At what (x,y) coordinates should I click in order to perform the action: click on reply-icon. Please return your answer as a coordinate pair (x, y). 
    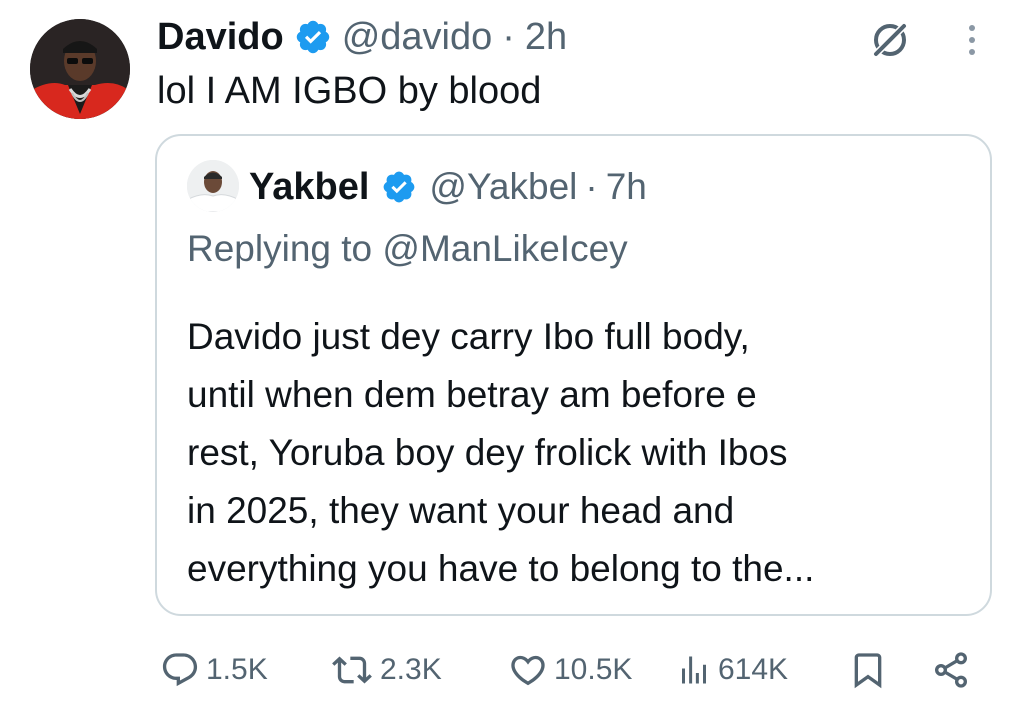
    Looking at the image, I should click on (180, 670).